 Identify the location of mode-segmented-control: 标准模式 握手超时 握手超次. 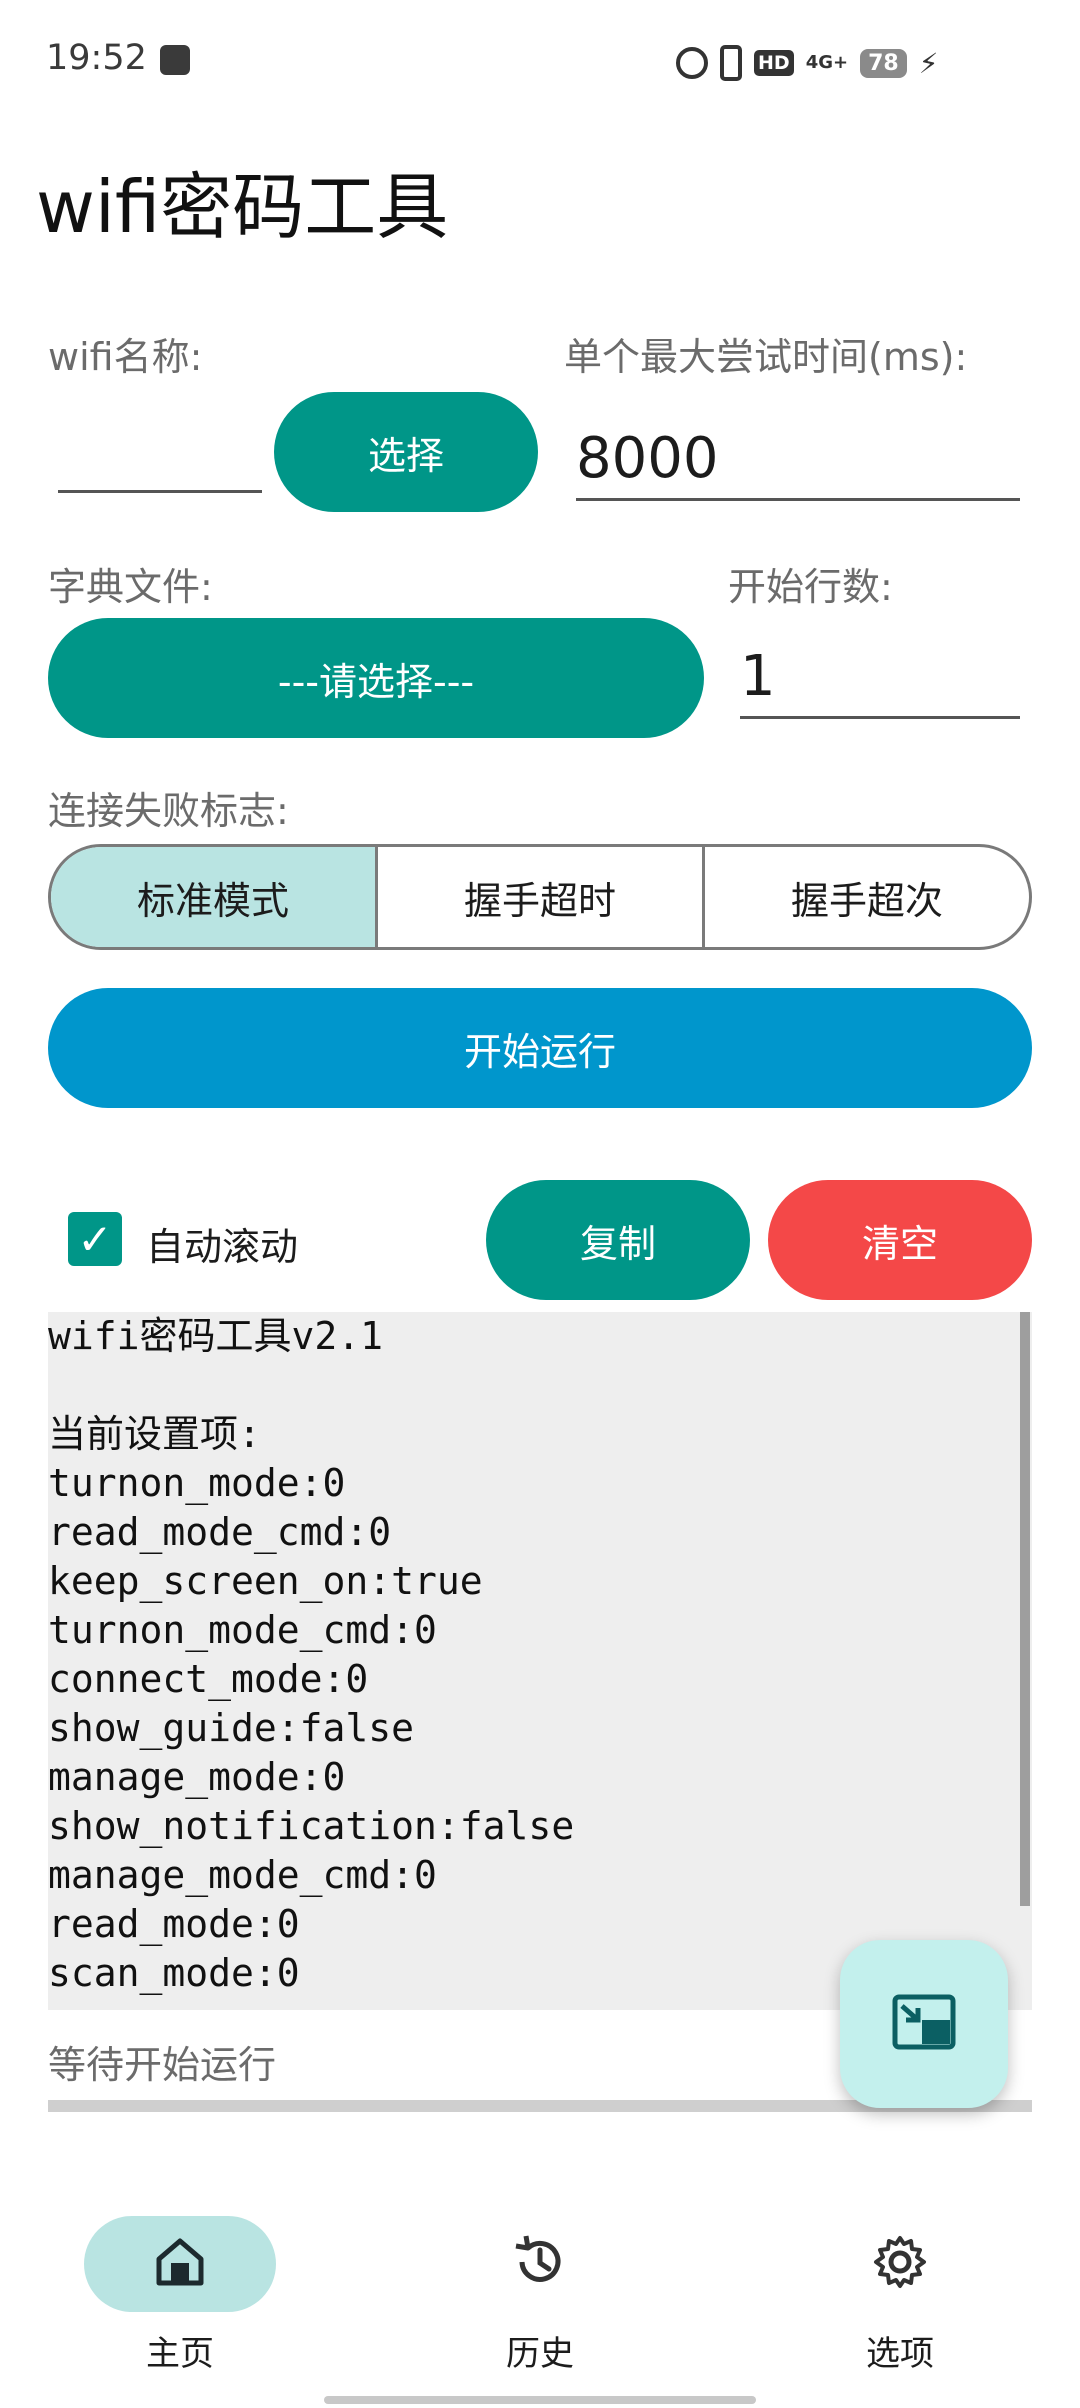
(540, 897).